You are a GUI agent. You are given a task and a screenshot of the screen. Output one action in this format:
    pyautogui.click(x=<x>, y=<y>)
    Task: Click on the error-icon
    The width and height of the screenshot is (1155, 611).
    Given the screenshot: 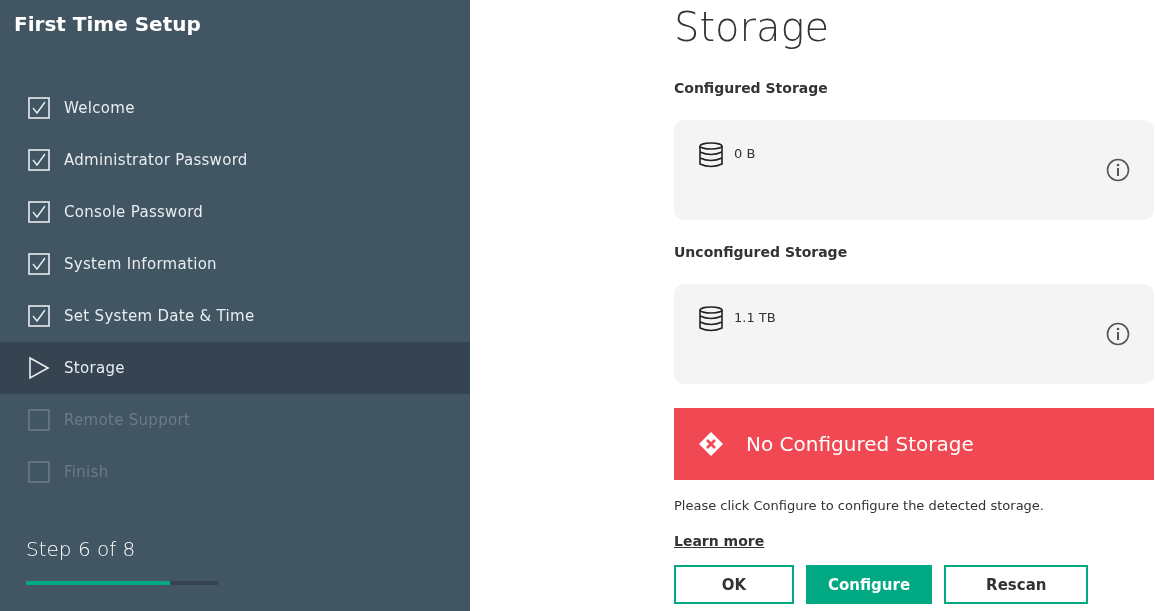 What is the action you would take?
    pyautogui.click(x=711, y=444)
    